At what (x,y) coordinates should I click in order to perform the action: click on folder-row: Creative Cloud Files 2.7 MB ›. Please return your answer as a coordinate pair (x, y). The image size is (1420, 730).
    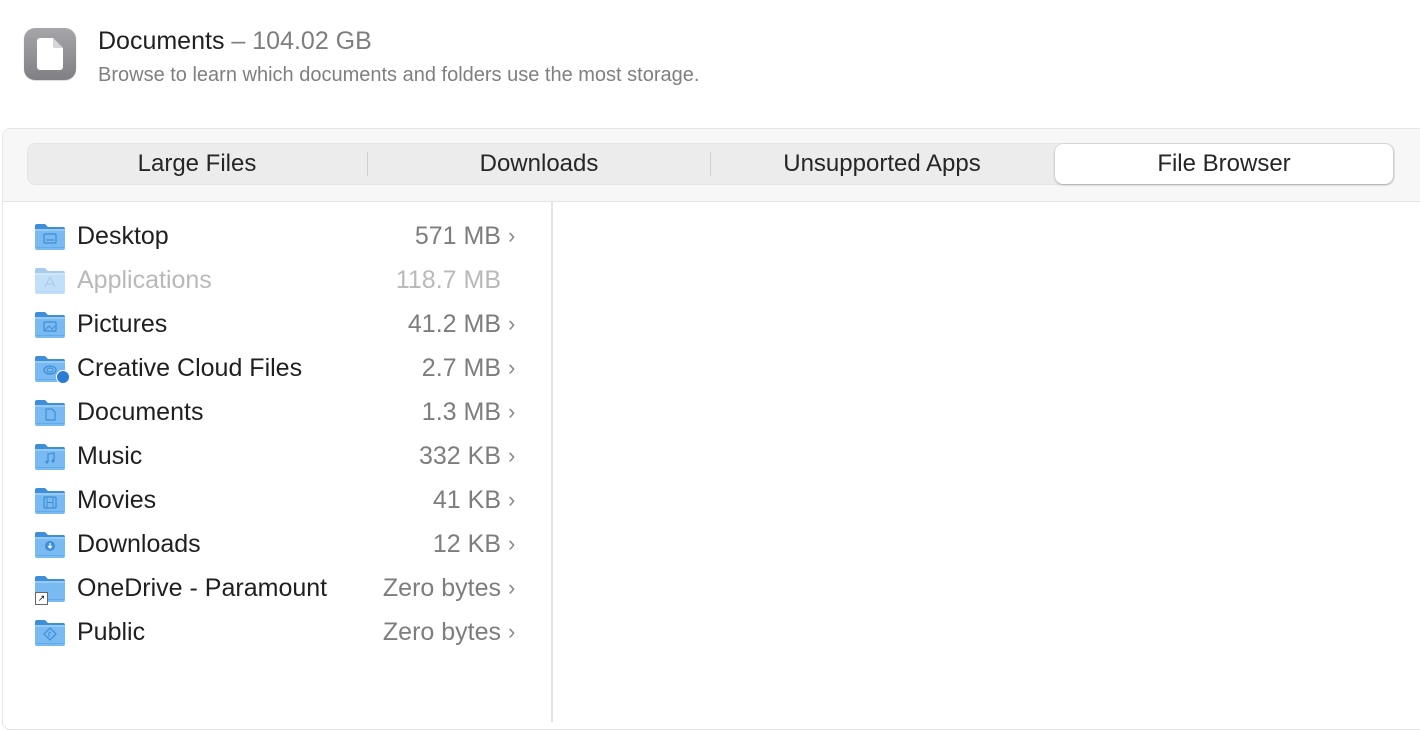
    Looking at the image, I should click on (277, 368).